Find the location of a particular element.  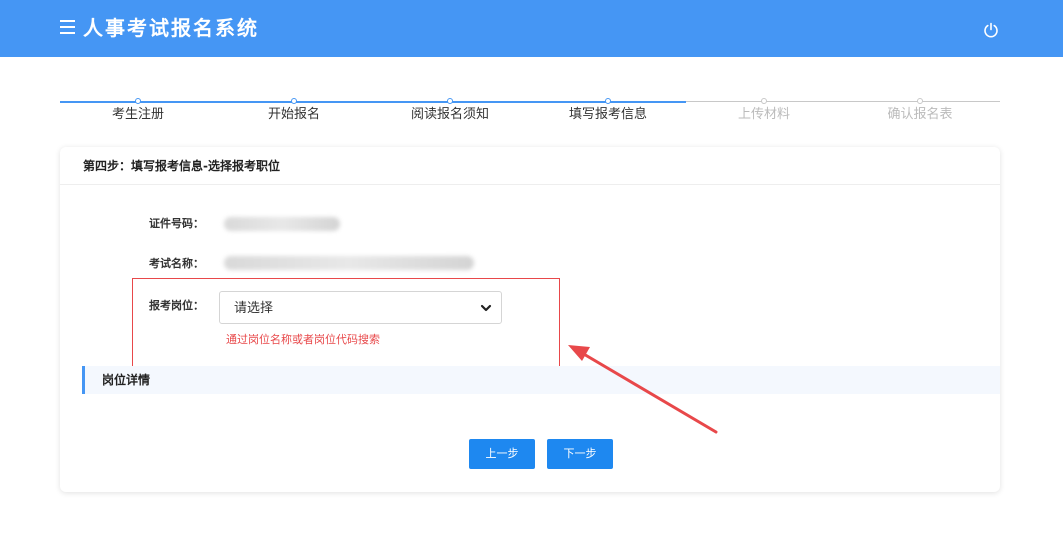

progress-steps: 考生注册 开始报名 阅读报名须知 填写报考信息 上传材料 确认报名表 is located at coordinates (530, 110).